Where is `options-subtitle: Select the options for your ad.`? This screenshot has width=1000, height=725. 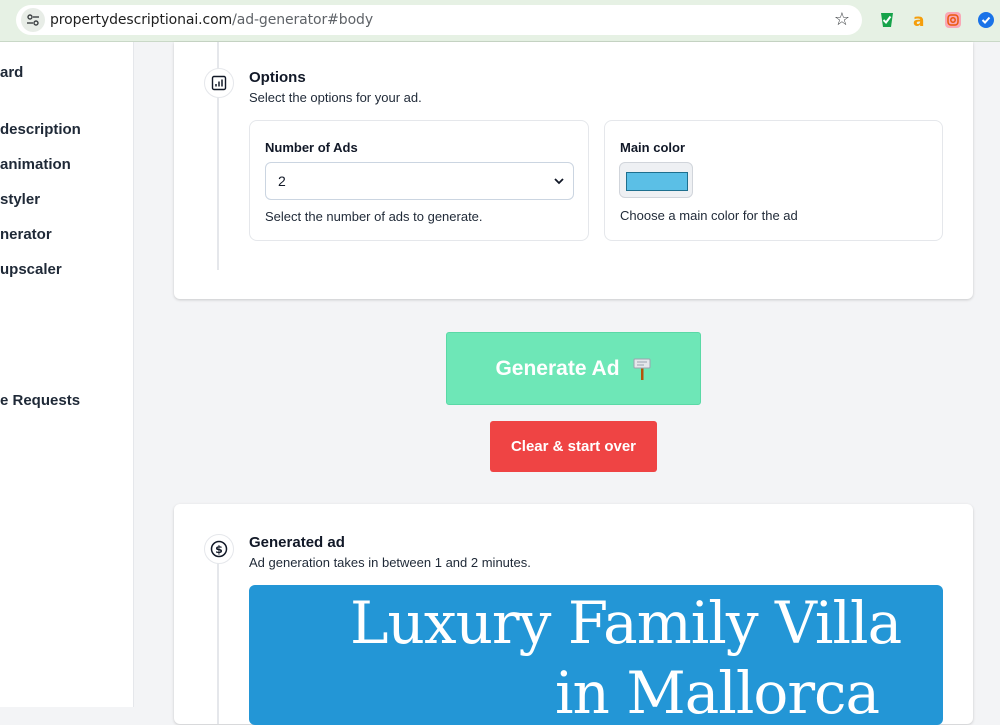
options-subtitle: Select the options for your ad. is located at coordinates (335, 97).